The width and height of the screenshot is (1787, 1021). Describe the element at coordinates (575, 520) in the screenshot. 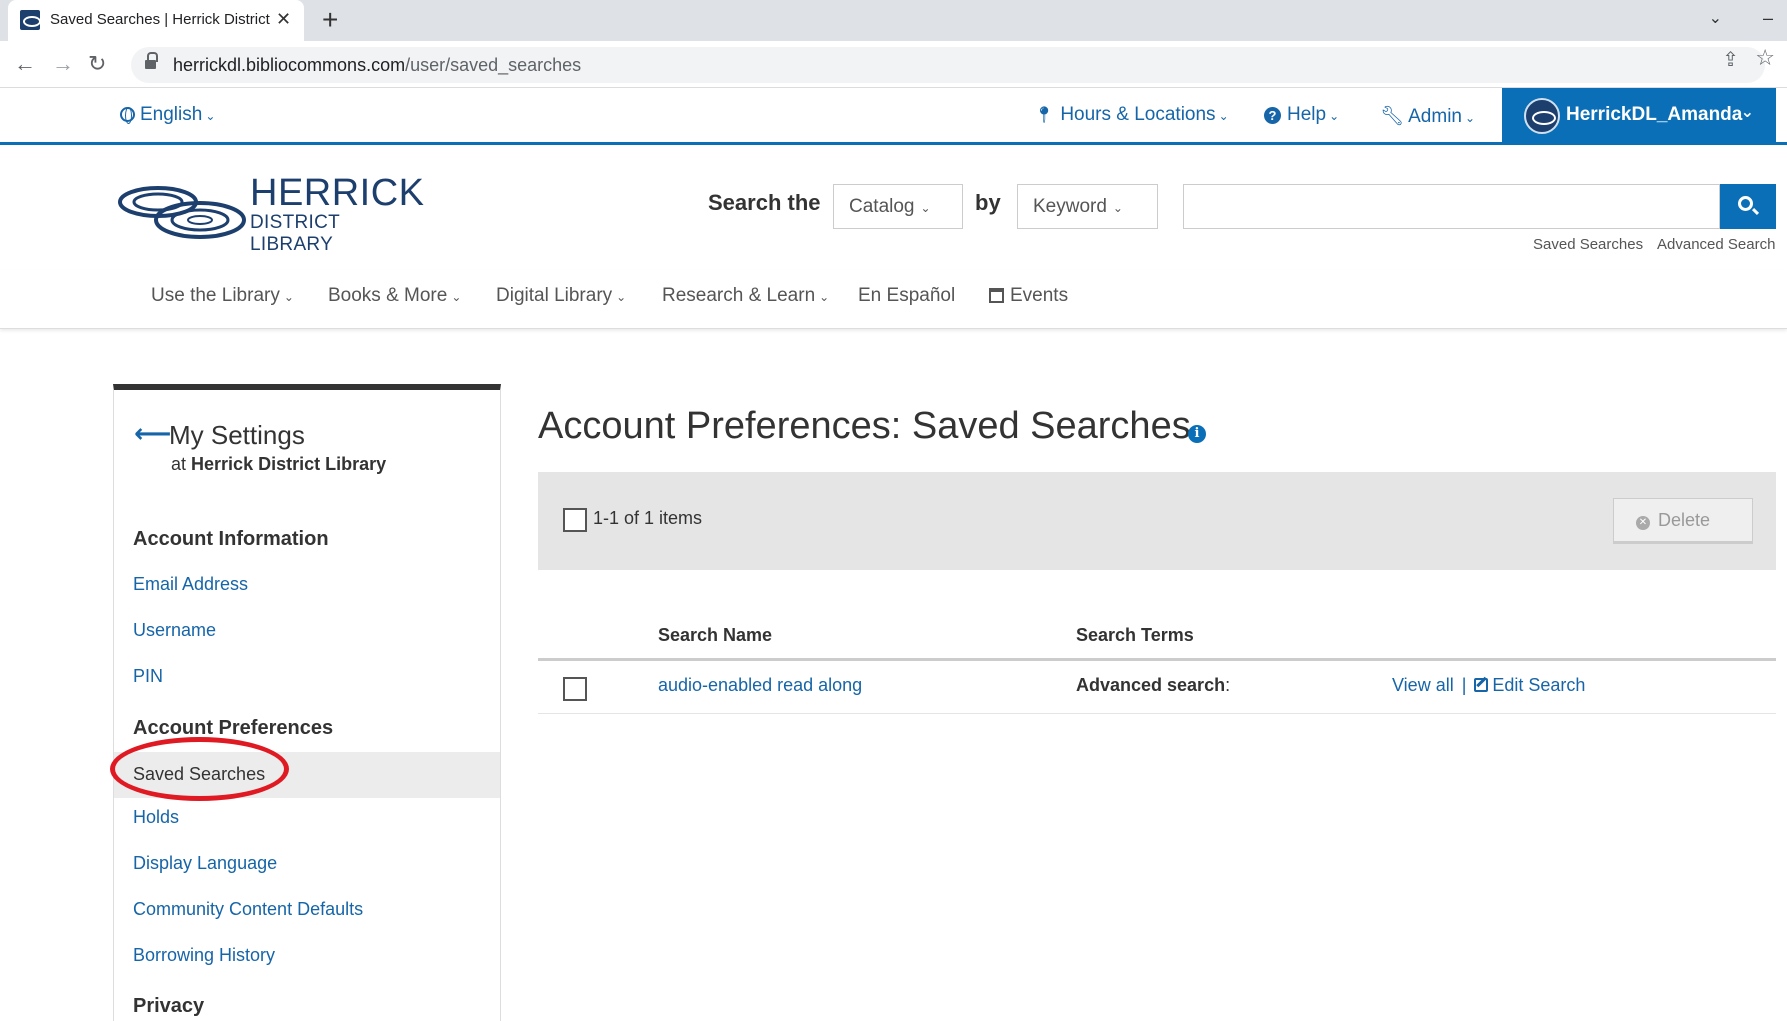

I see `select-all-checkbox` at that location.